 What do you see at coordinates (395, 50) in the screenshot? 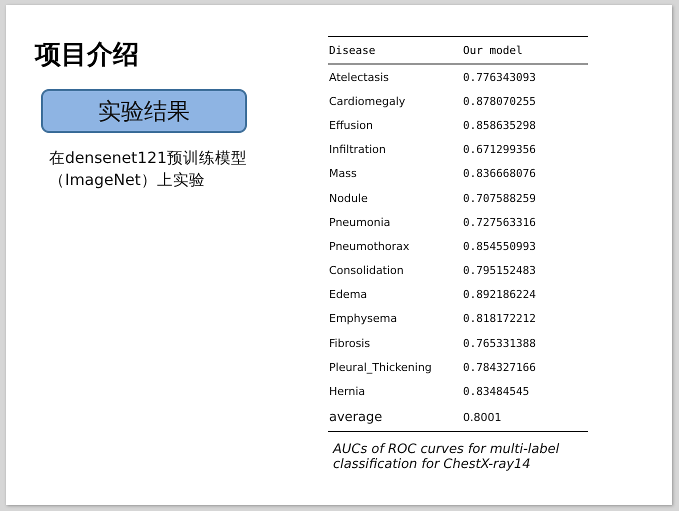
I see `column-header: Disease` at bounding box center [395, 50].